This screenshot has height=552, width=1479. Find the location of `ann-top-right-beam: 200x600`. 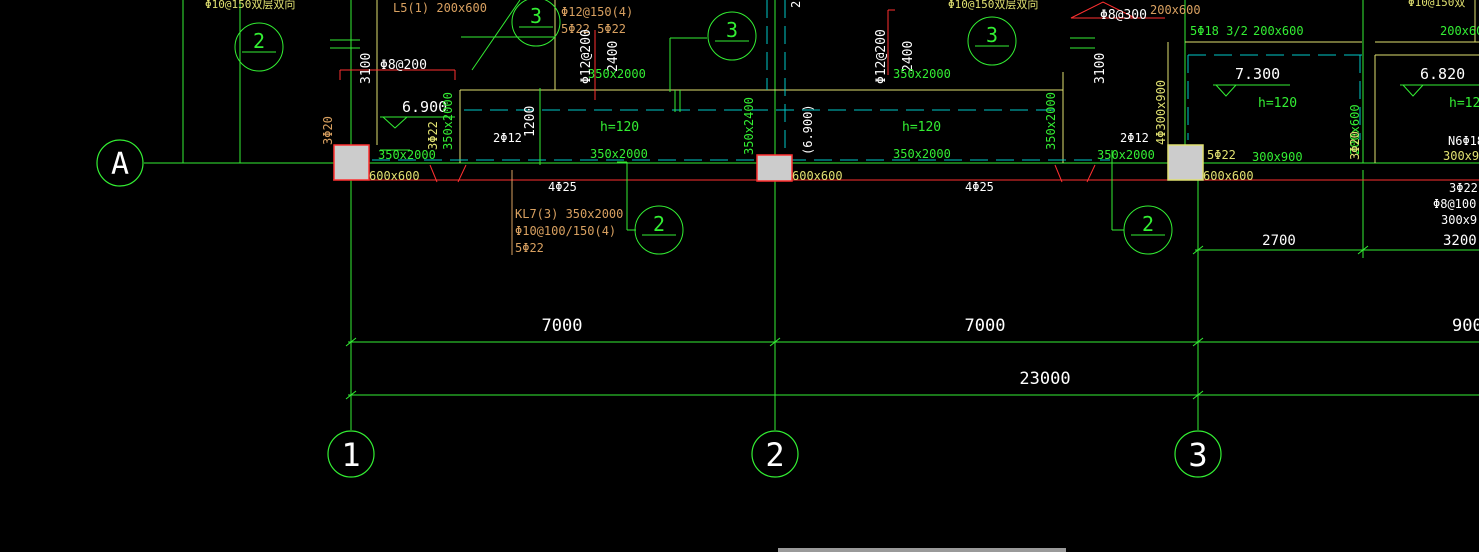

ann-top-right-beam: 200x600 is located at coordinates (1175, 10).